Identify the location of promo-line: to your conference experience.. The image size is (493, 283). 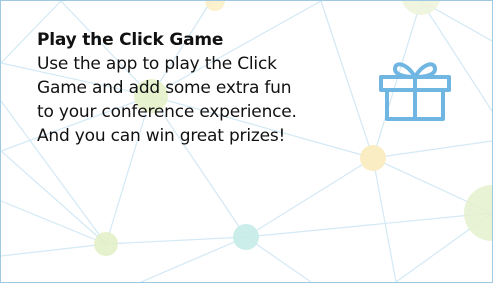
(167, 112).